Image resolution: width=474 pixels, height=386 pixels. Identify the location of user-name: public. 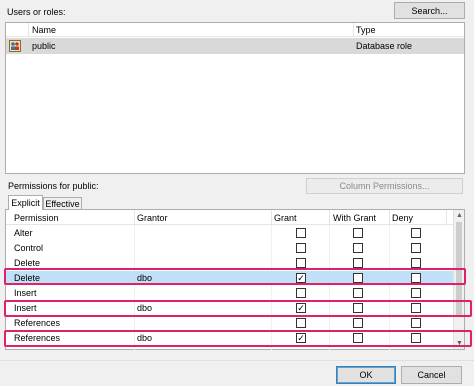
(44, 46).